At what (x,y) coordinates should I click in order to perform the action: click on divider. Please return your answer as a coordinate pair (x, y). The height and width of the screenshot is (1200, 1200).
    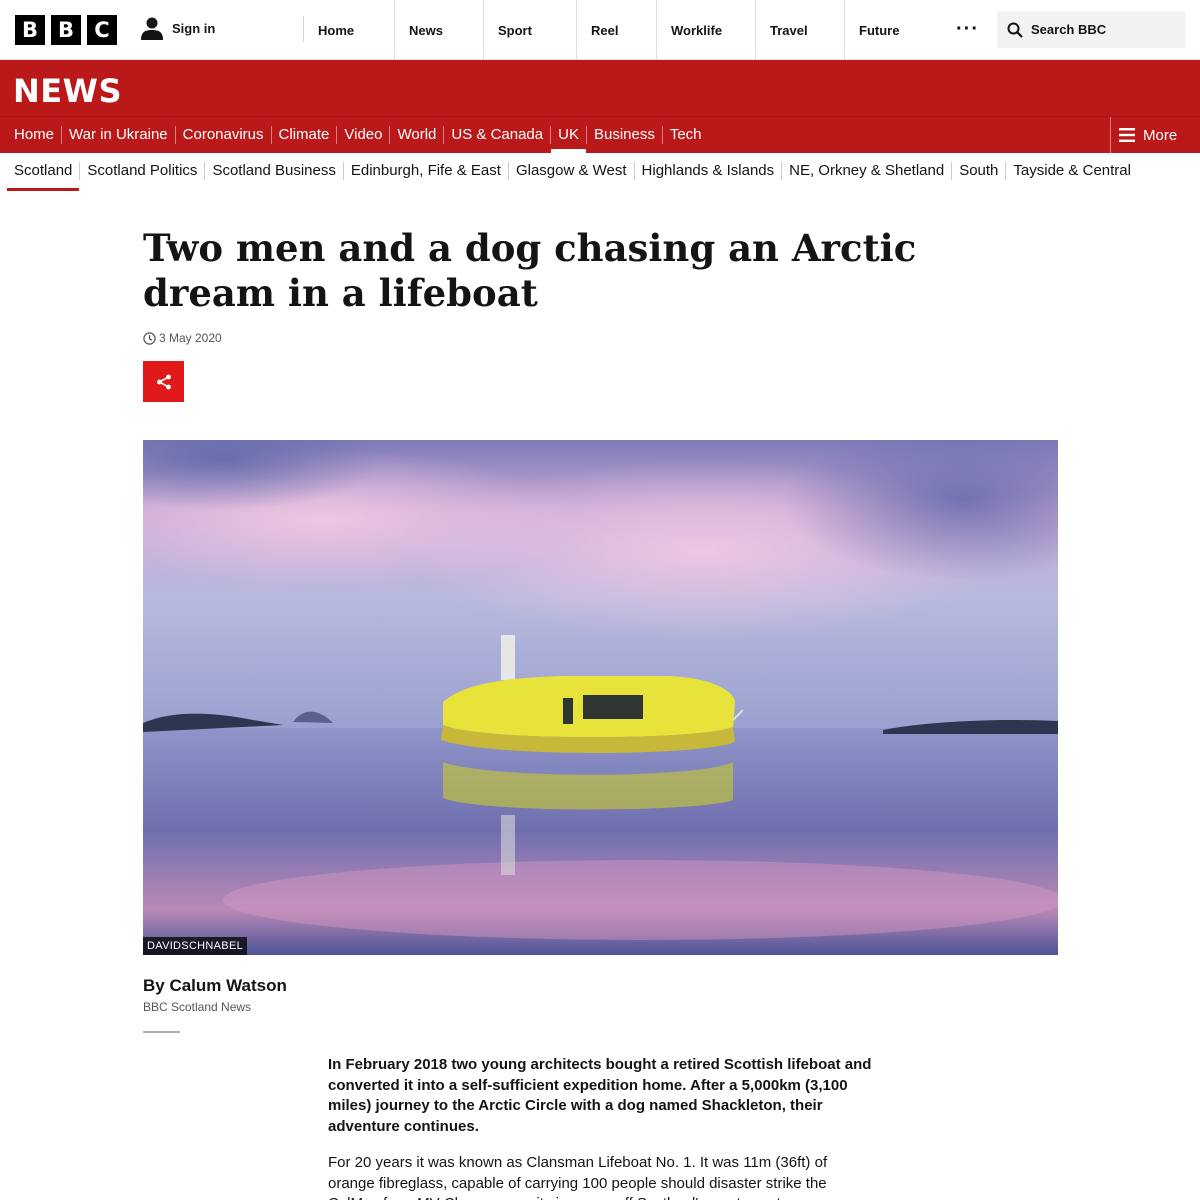
    Looking at the image, I should click on (161, 1032).